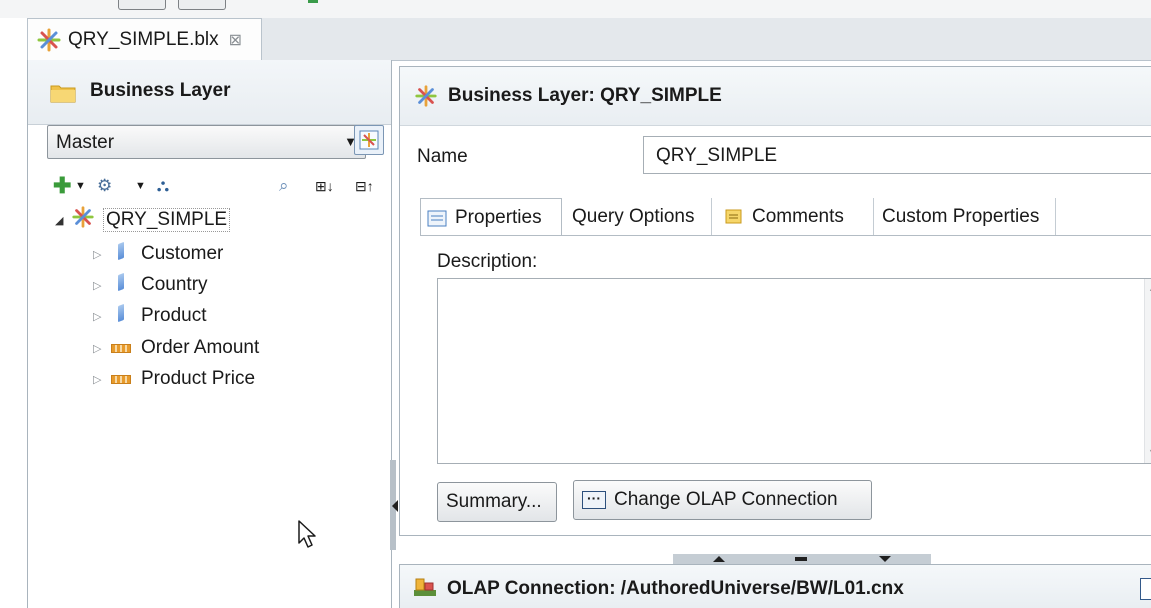 Image resolution: width=1151 pixels, height=608 pixels. Describe the element at coordinates (961, 216) in the screenshot. I see `tab-label: Custom Properties` at that location.